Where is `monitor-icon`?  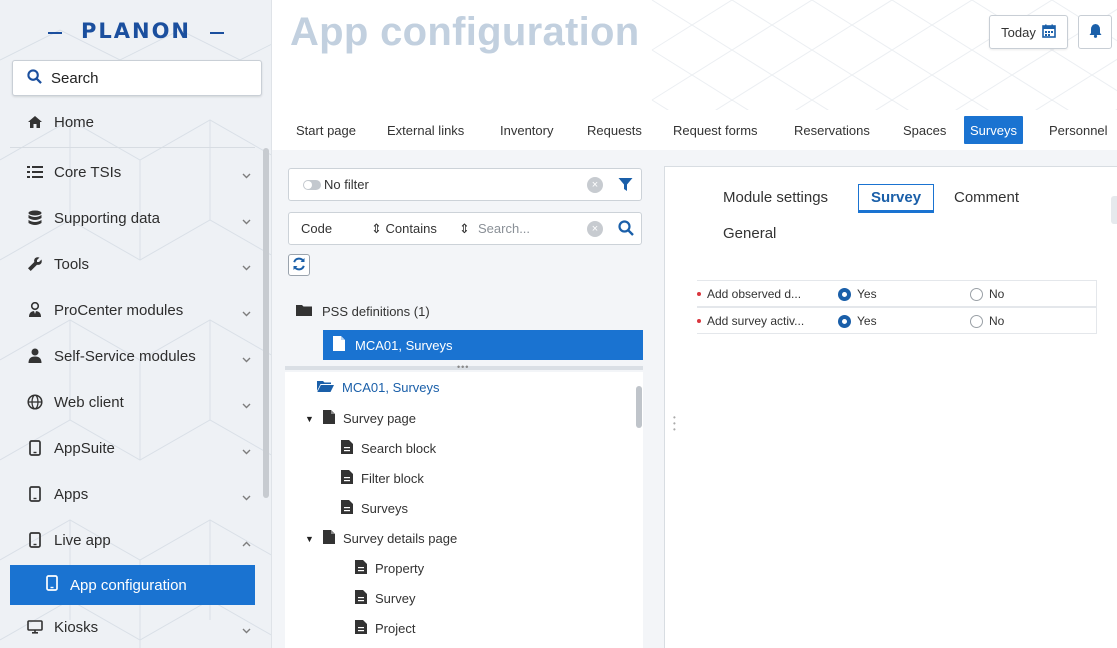
monitor-icon is located at coordinates (35, 627).